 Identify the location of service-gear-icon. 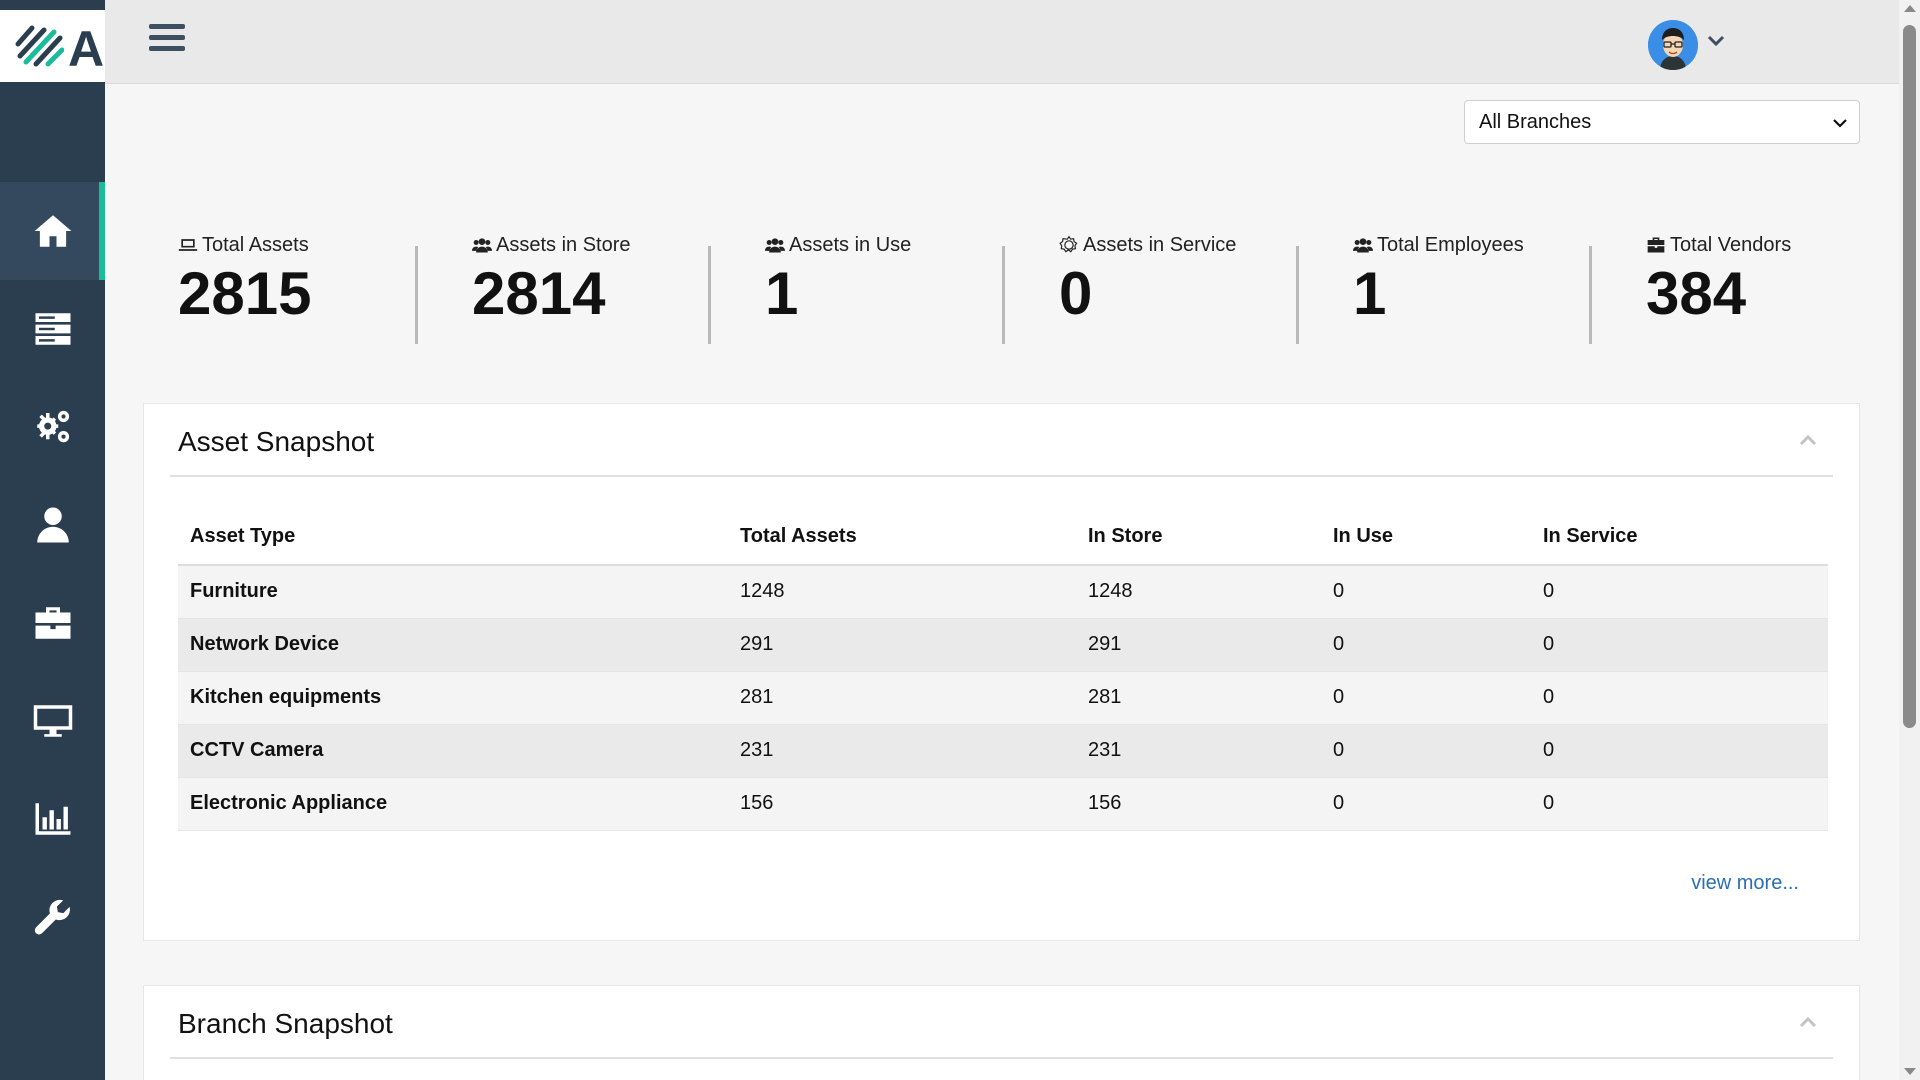
(1068, 244).